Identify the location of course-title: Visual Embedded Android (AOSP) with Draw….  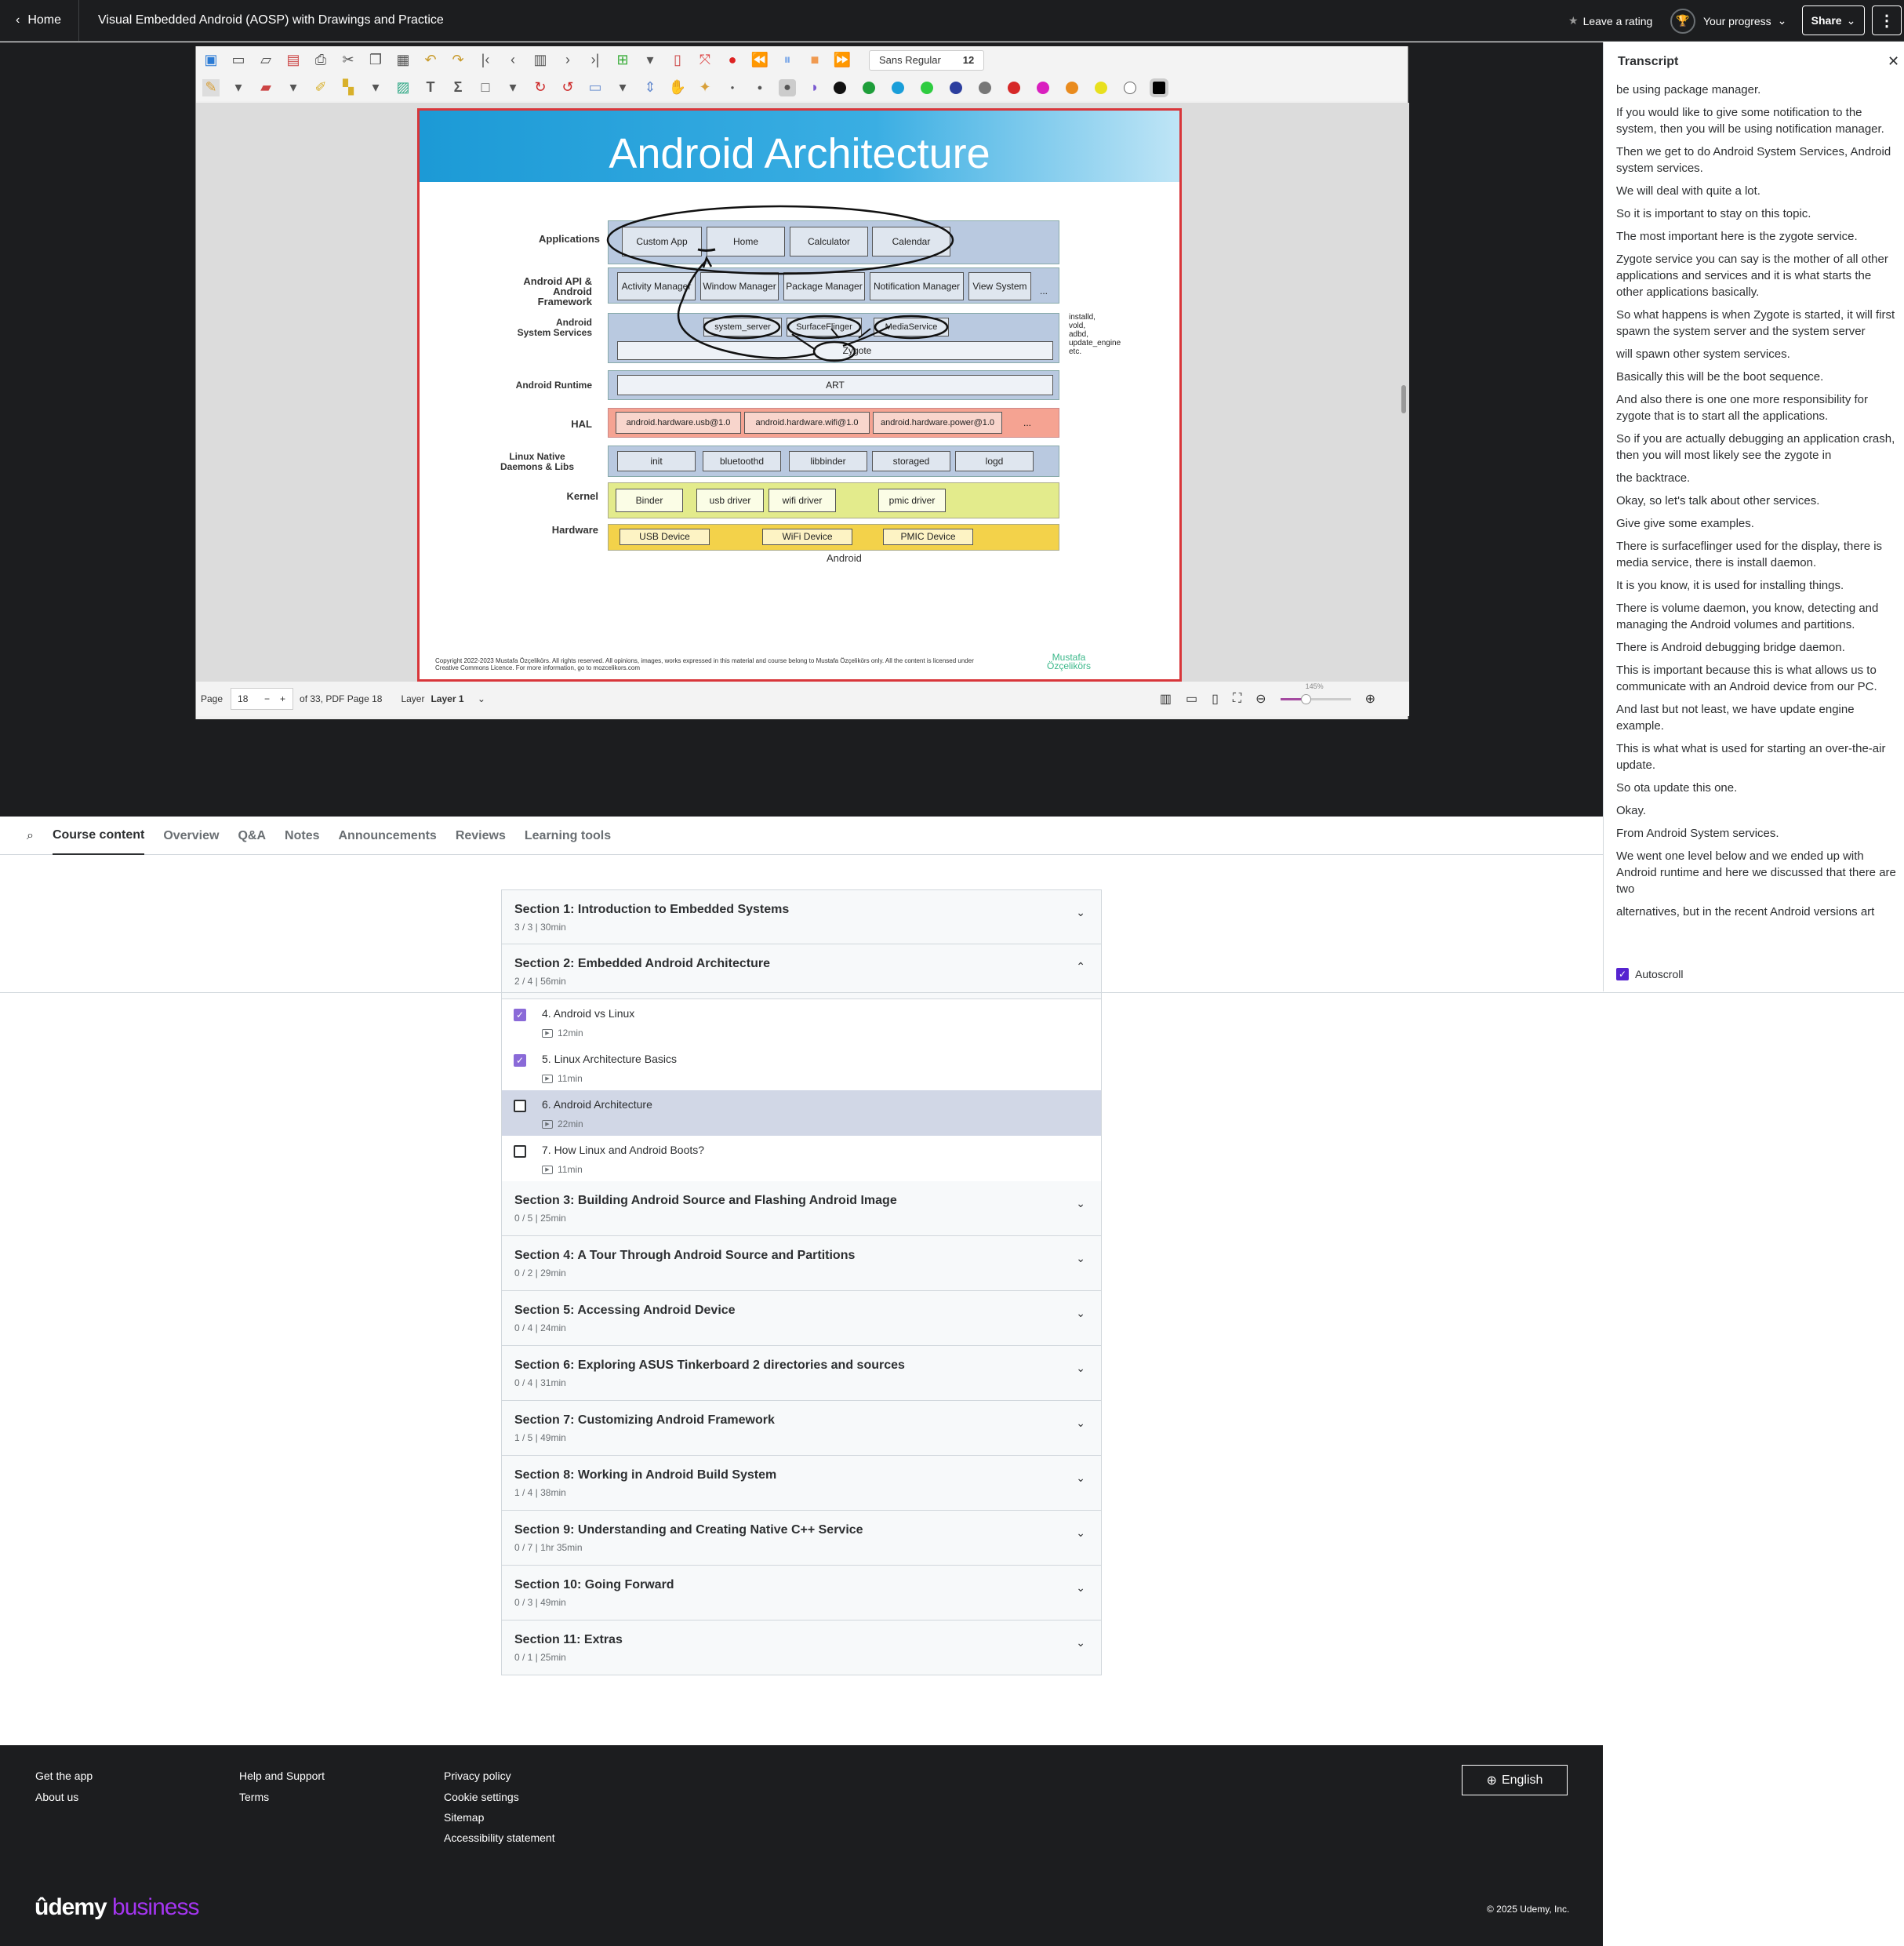
(271, 20).